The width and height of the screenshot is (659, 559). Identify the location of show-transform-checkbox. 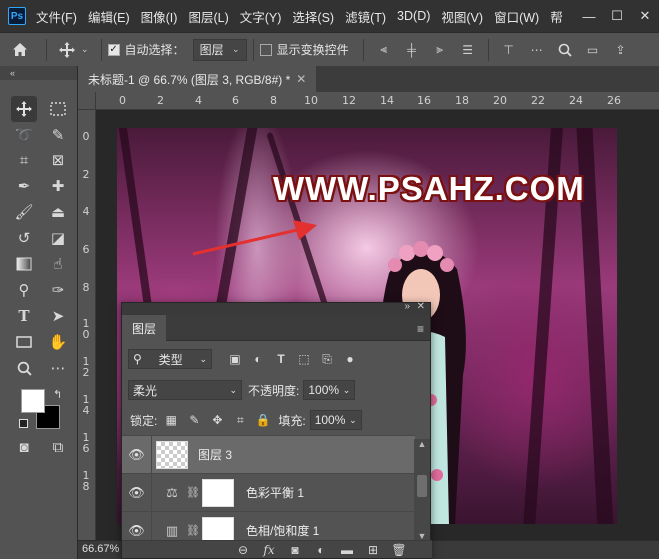
(265, 49).